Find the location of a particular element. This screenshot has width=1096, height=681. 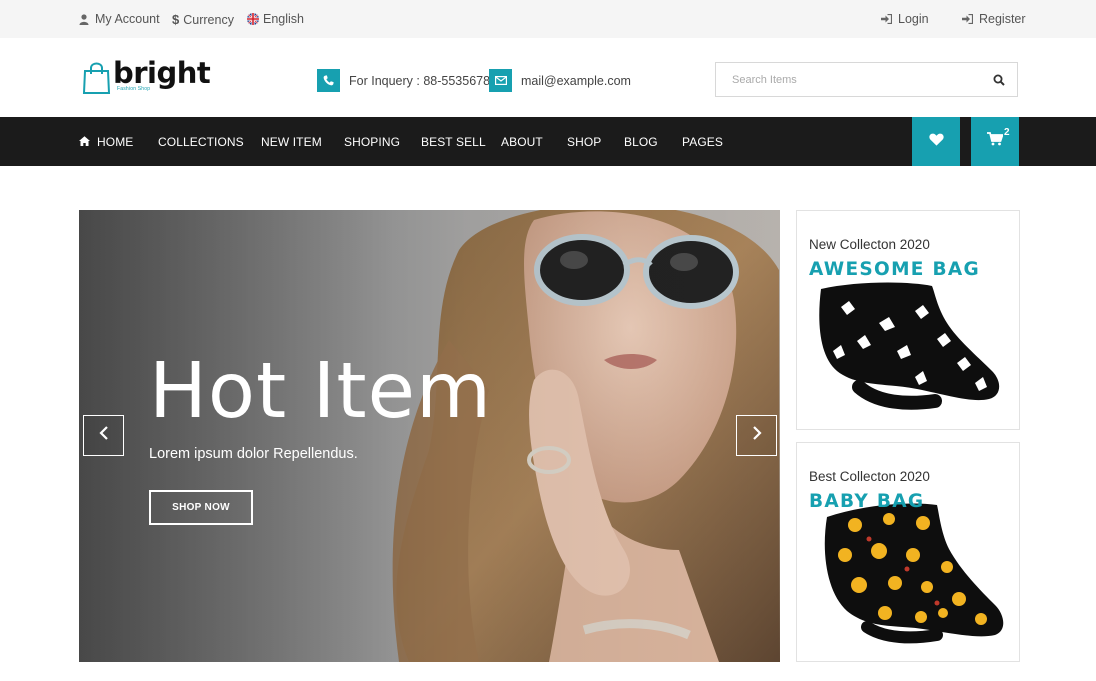

login-icon is located at coordinates (886, 19).